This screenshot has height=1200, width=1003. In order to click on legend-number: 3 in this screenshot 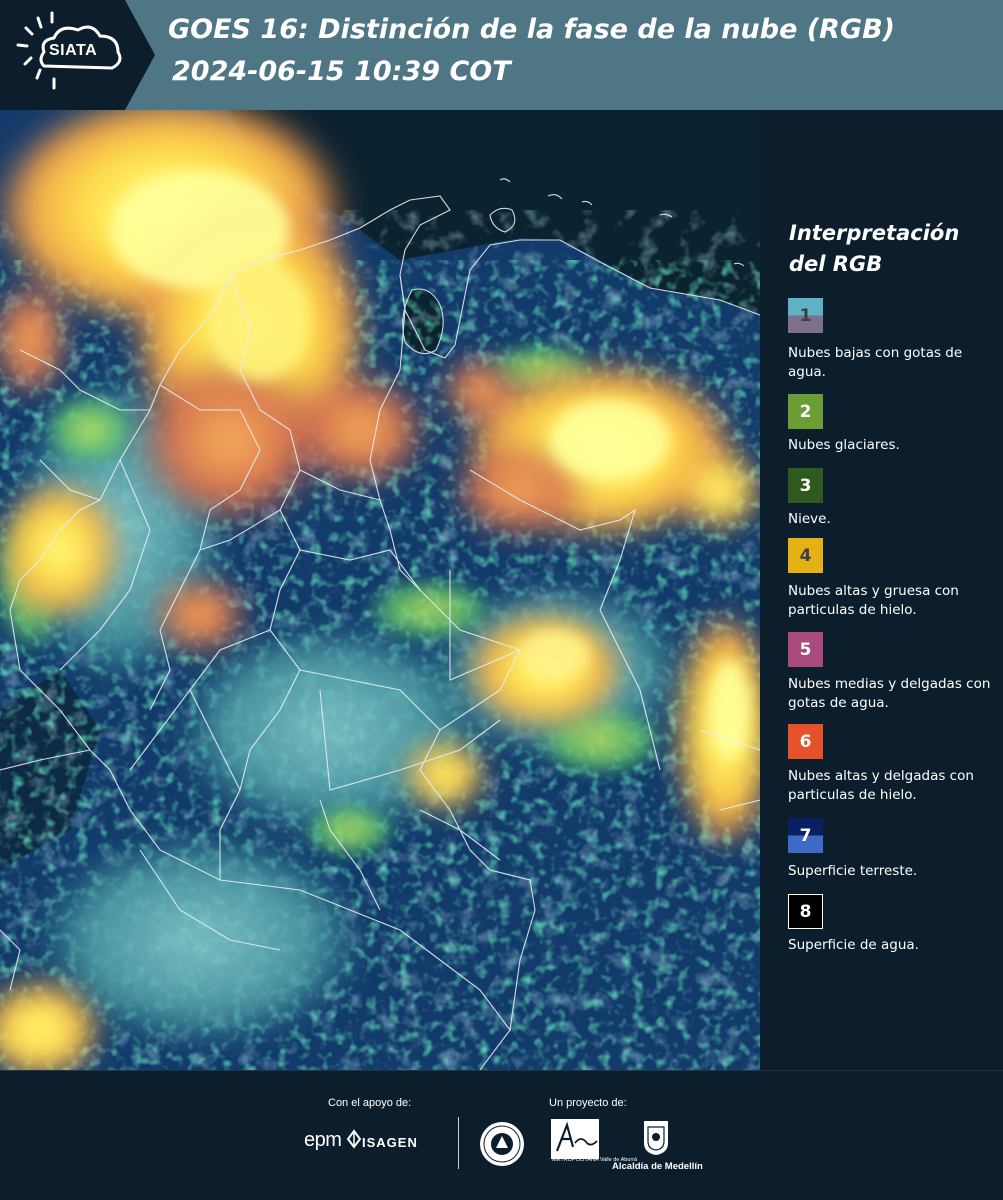, I will do `click(805, 485)`.